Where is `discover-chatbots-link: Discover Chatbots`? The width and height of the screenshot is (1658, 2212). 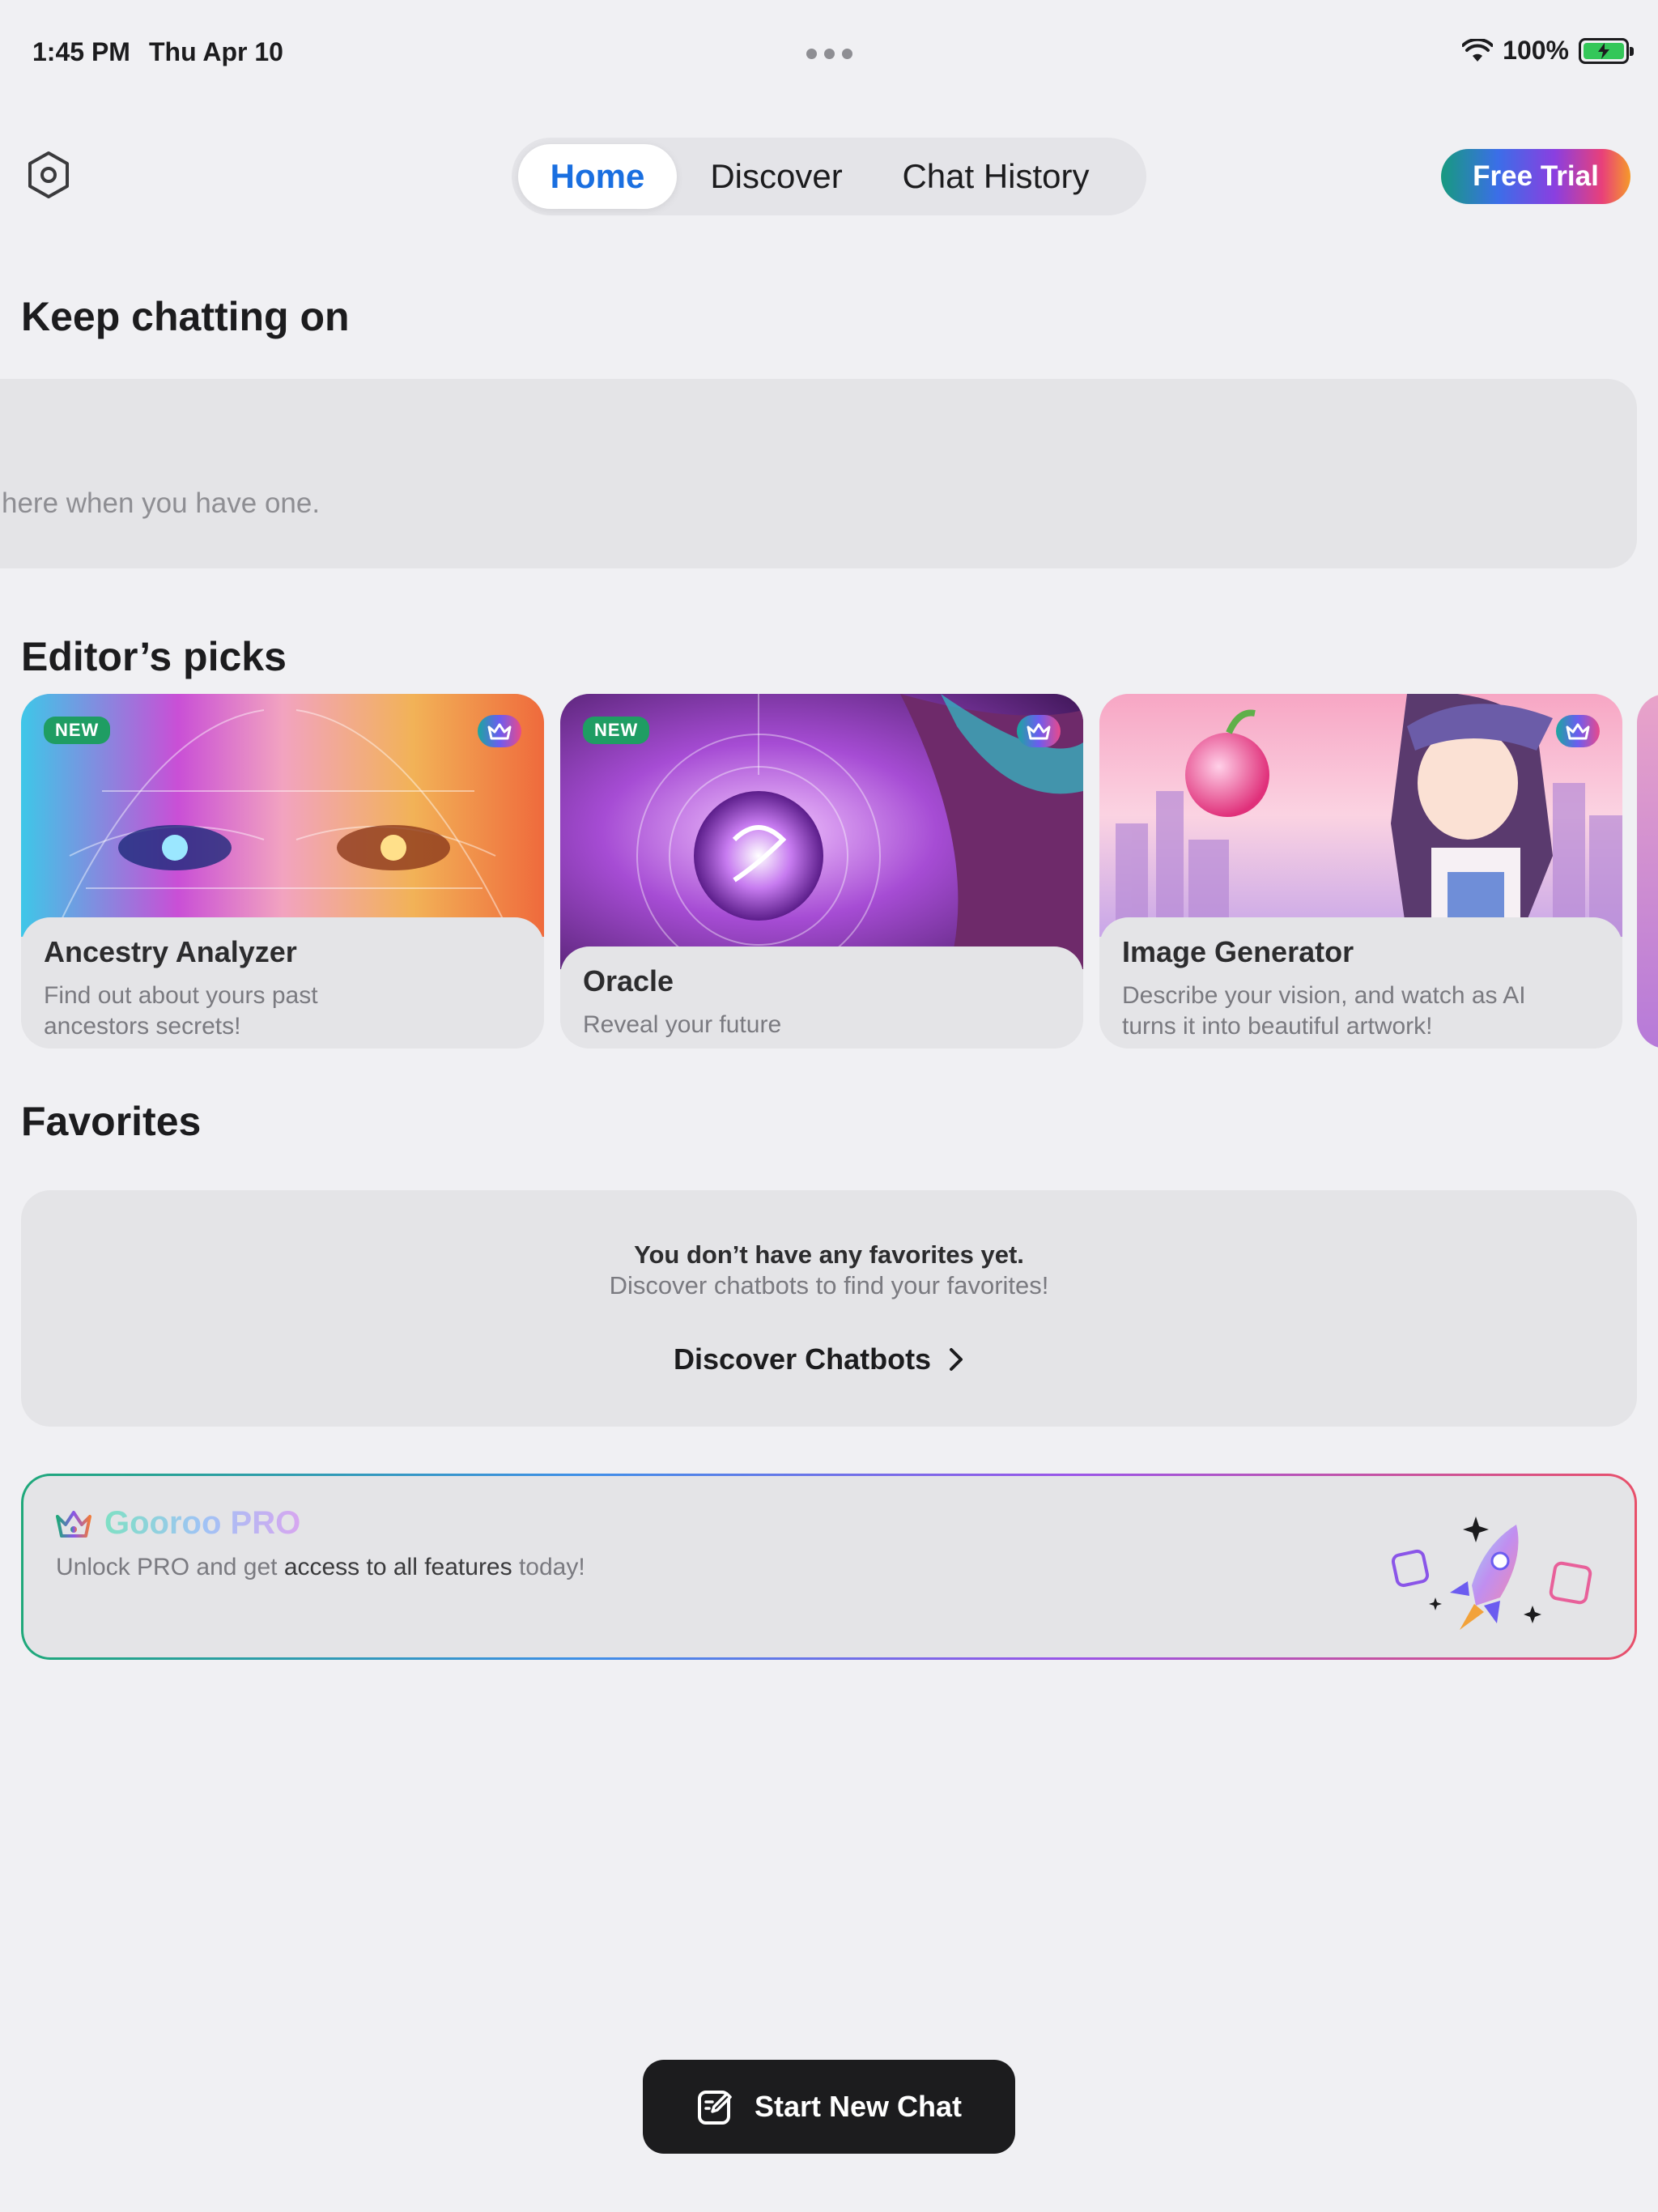 discover-chatbots-link: Discover Chatbots is located at coordinates (818, 1359).